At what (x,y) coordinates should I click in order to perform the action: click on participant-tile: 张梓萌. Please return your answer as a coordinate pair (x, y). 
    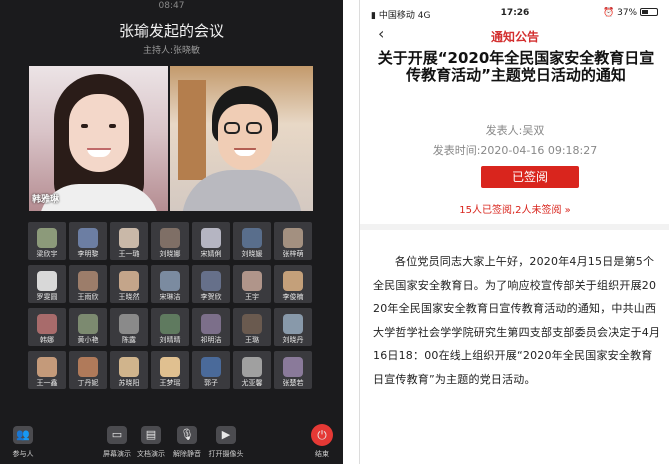
    Looking at the image, I should click on (293, 241).